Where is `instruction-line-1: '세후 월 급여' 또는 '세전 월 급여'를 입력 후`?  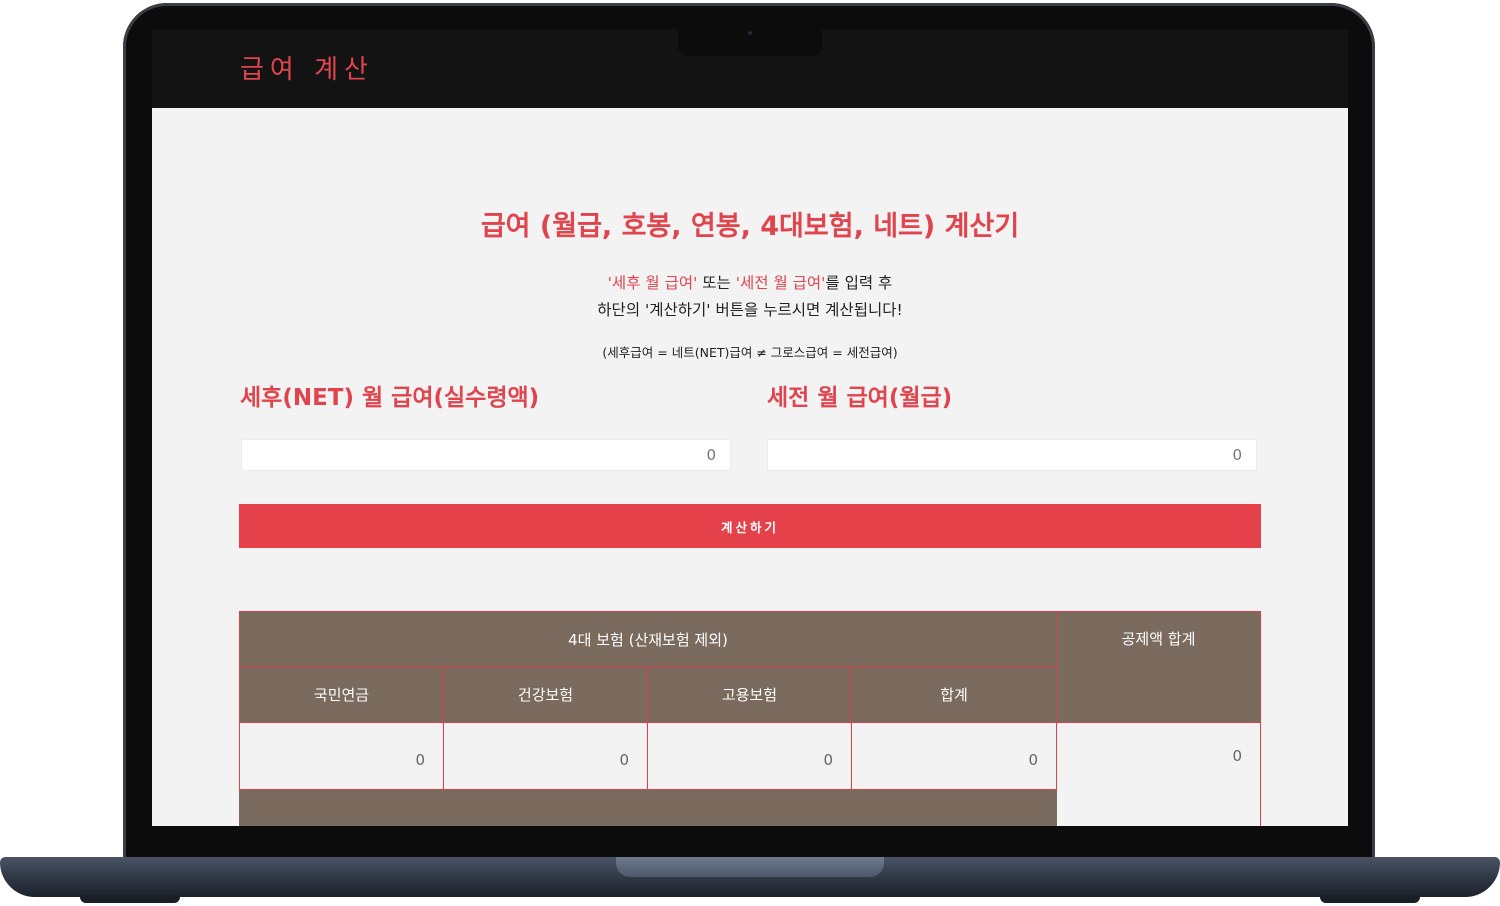
instruction-line-1: '세후 월 급여' 또는 '세전 월 급여'를 입력 후 is located at coordinates (750, 282).